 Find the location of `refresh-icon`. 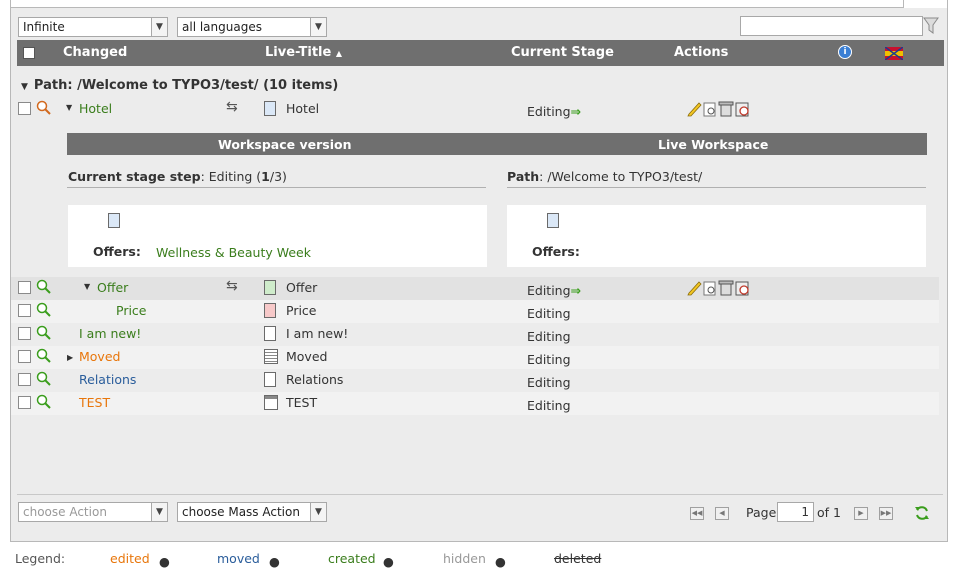

refresh-icon is located at coordinates (922, 513).